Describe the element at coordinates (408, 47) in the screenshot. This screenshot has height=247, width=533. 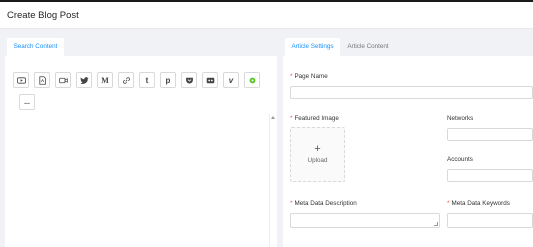
I see `right-tab-bar: Article Settings Article Content` at that location.